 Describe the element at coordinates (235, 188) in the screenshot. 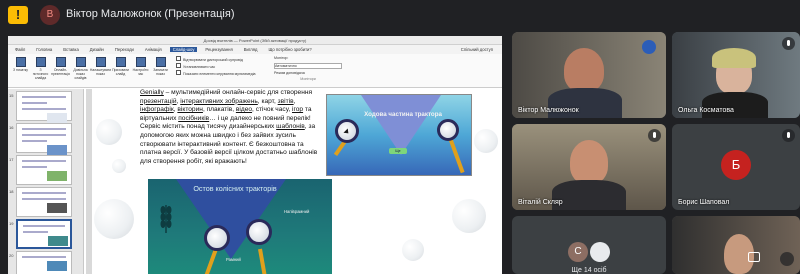

I see `image-title: Остов колісних тракторів` at that location.